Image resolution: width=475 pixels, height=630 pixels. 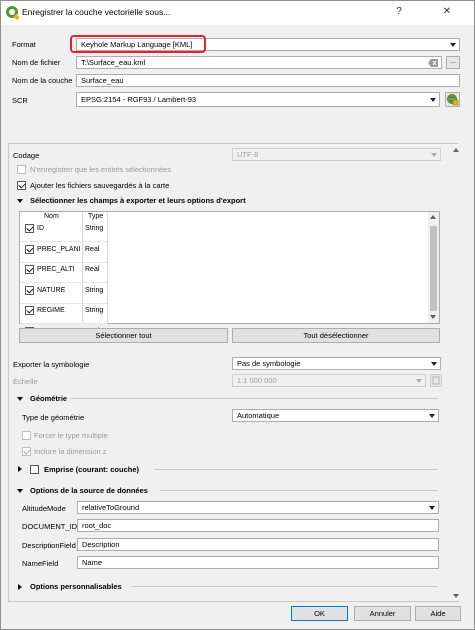 I want to click on qgis-logo-icon, so click(x=13, y=13).